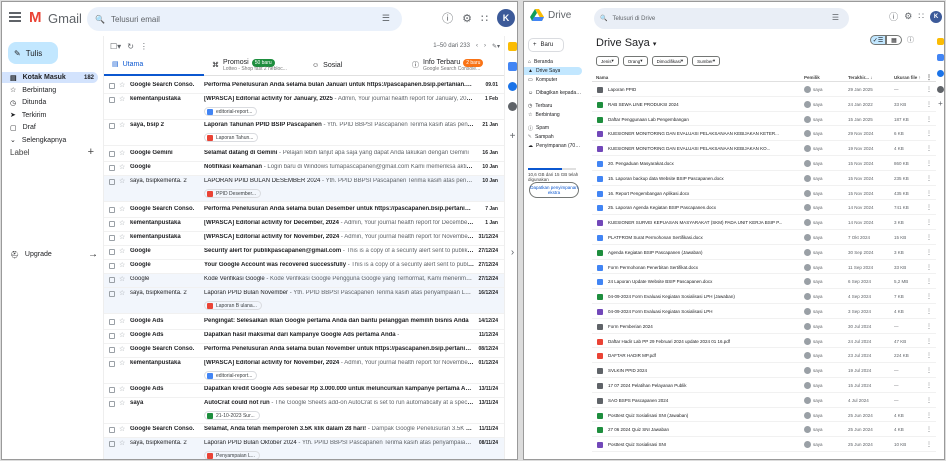 Image resolution: width=946 pixels, height=461 pixels. Describe the element at coordinates (907, 77) in the screenshot. I see `col-size: Ukuran file ↑` at that location.